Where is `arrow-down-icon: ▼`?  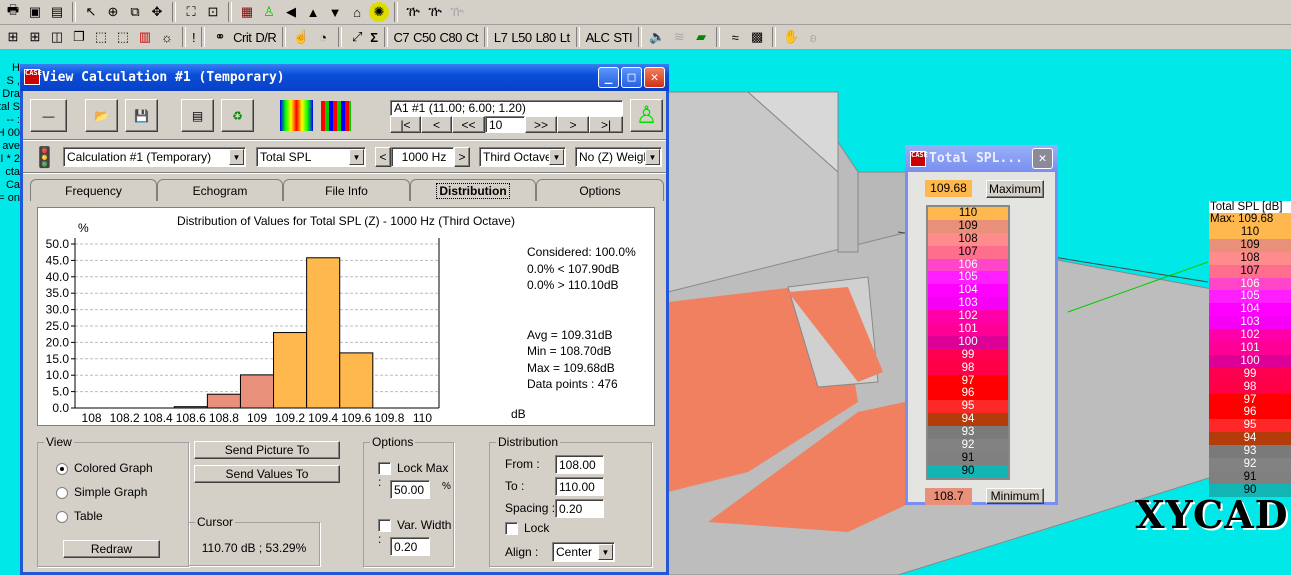
arrow-down-icon: ▼ is located at coordinates (335, 12).